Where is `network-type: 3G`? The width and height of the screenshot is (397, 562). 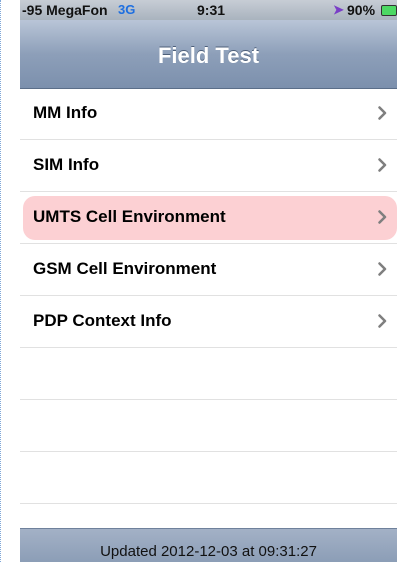 network-type: 3G is located at coordinates (127, 9).